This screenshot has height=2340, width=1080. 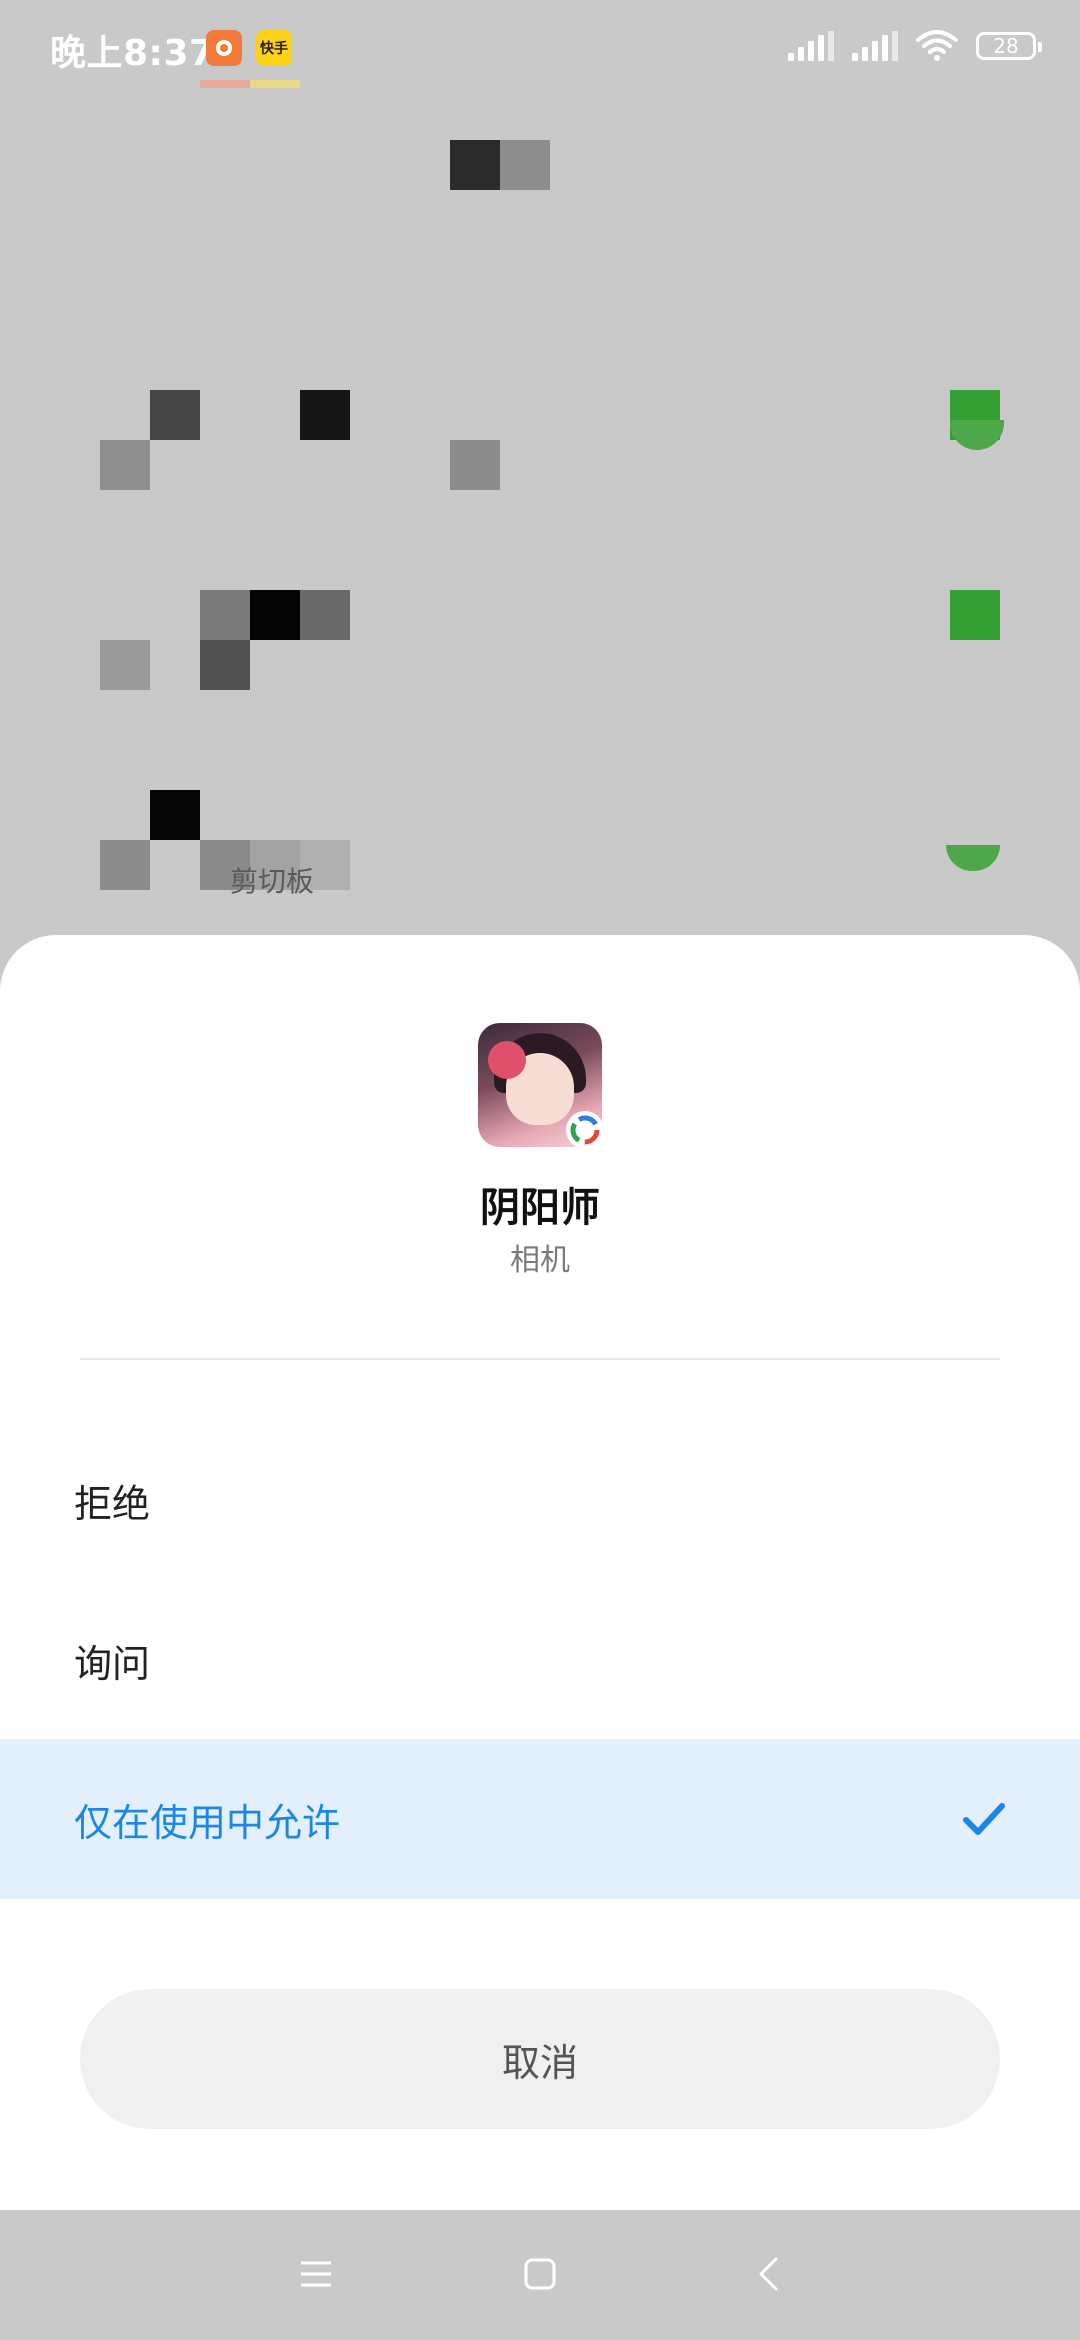 I want to click on option-label: 拒绝, so click(x=112, y=1503).